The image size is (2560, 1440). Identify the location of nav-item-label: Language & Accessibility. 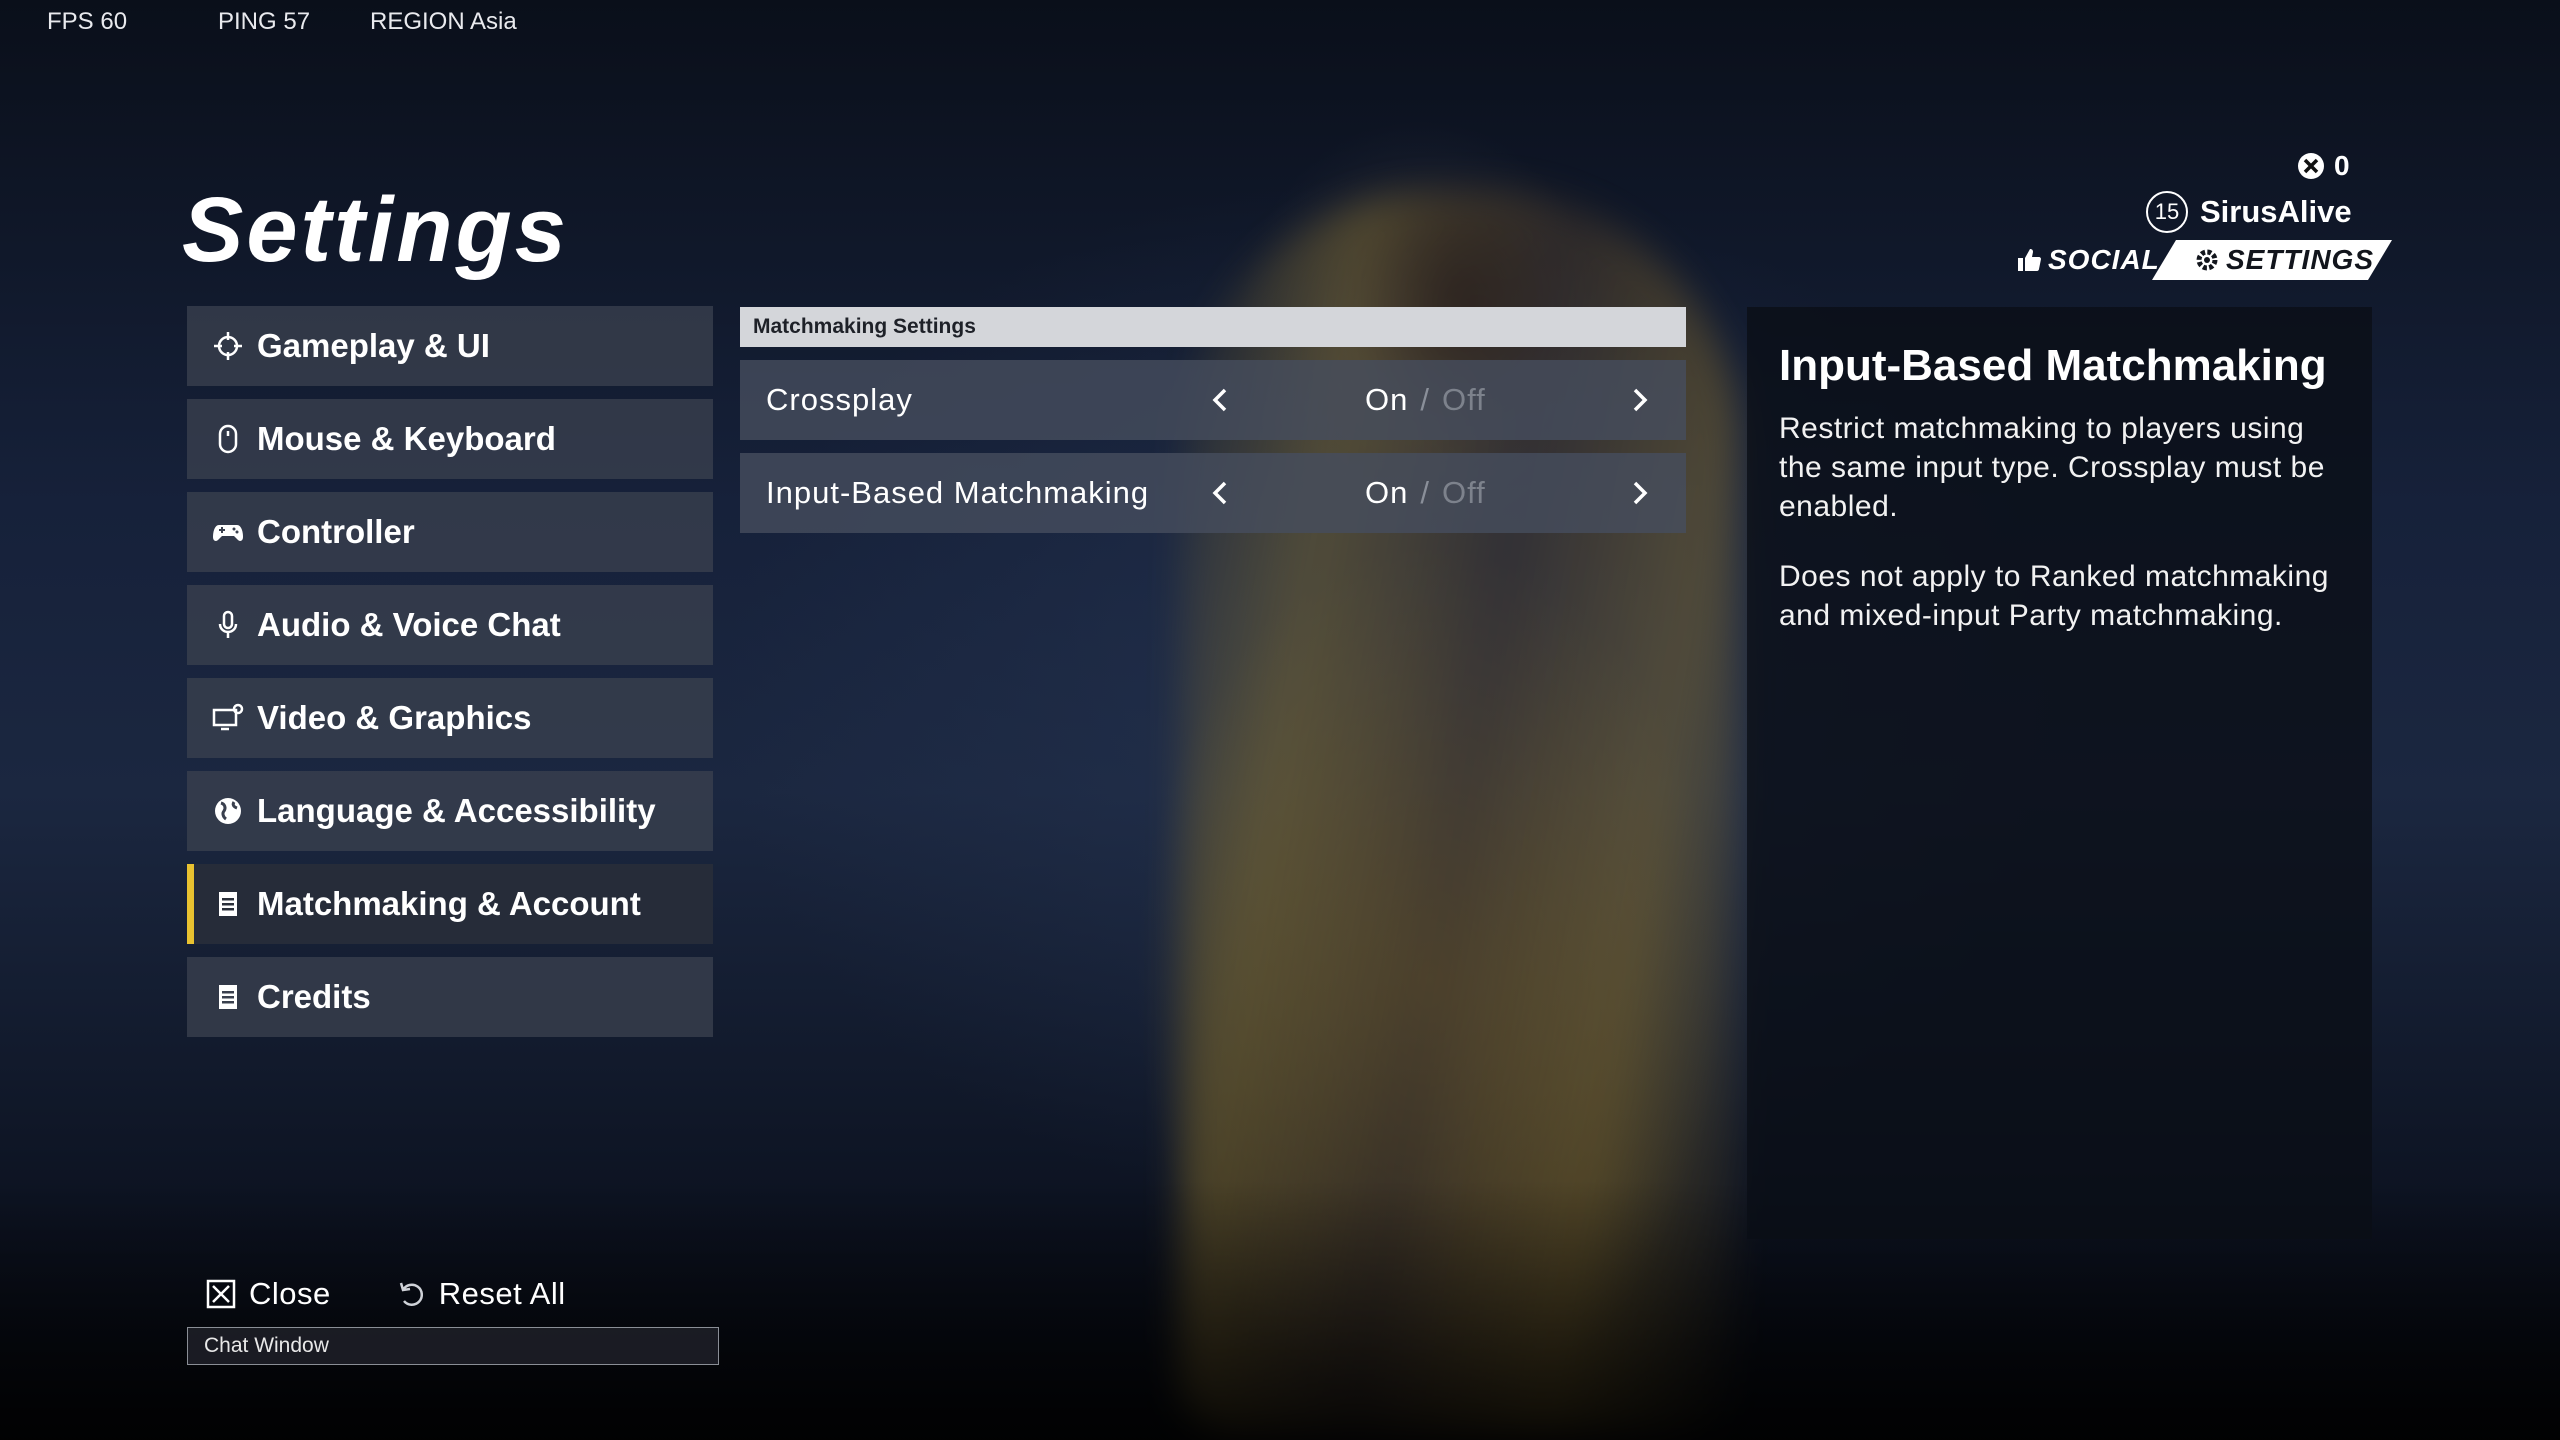
(456, 810).